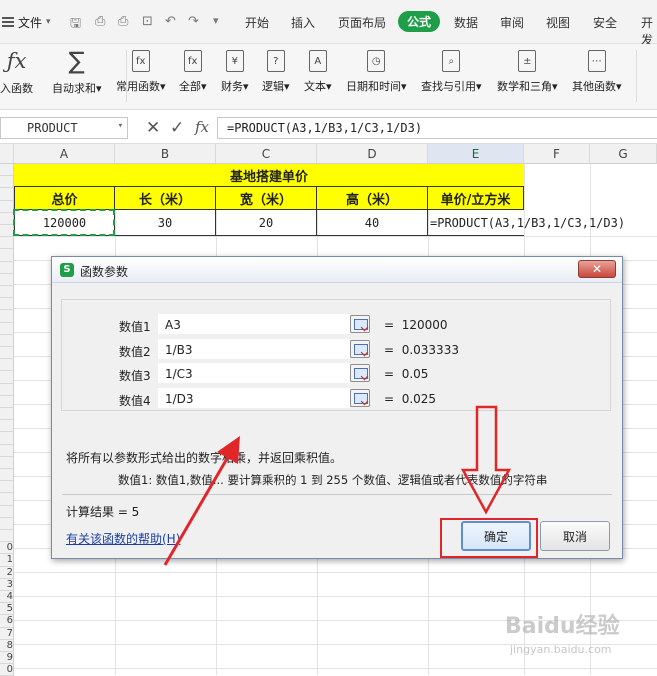 The image size is (657, 676). Describe the element at coordinates (198, 507) in the screenshot. I see `diagonal-arrow-shaft` at that location.